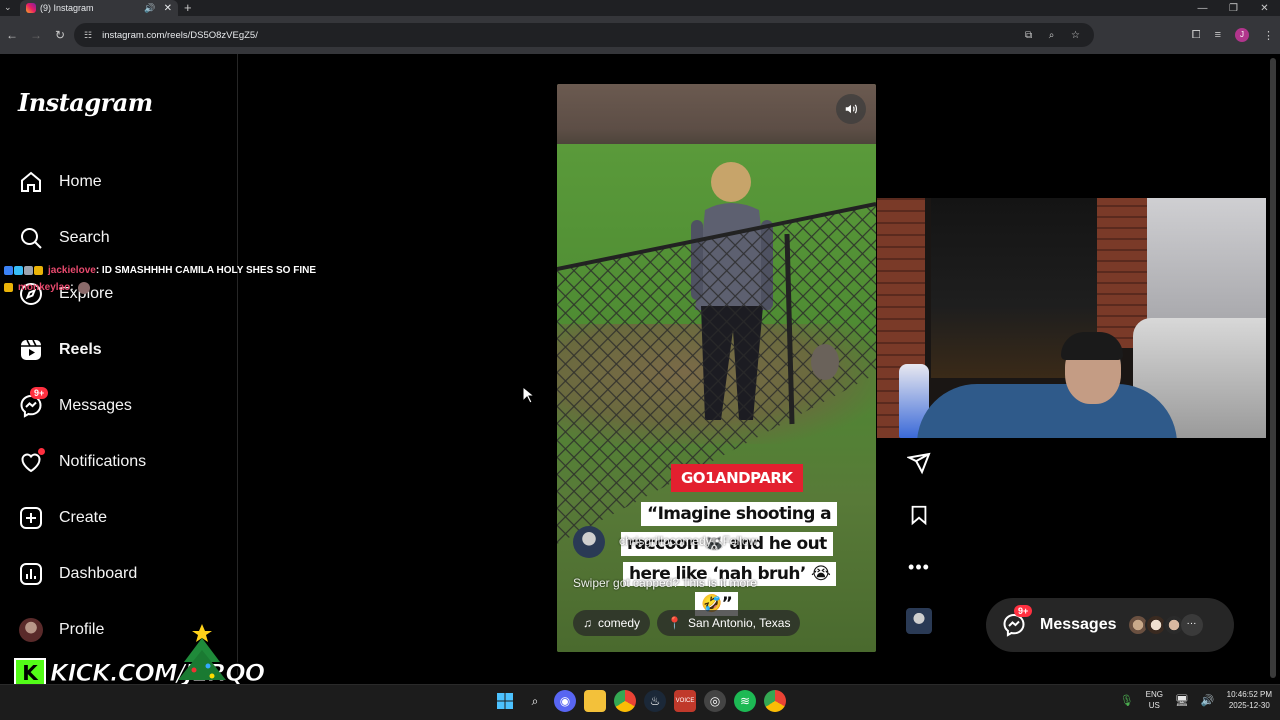 This screenshot has width=1280, height=720. I want to click on bookmark-star-icon: ☆, so click(1075, 35).